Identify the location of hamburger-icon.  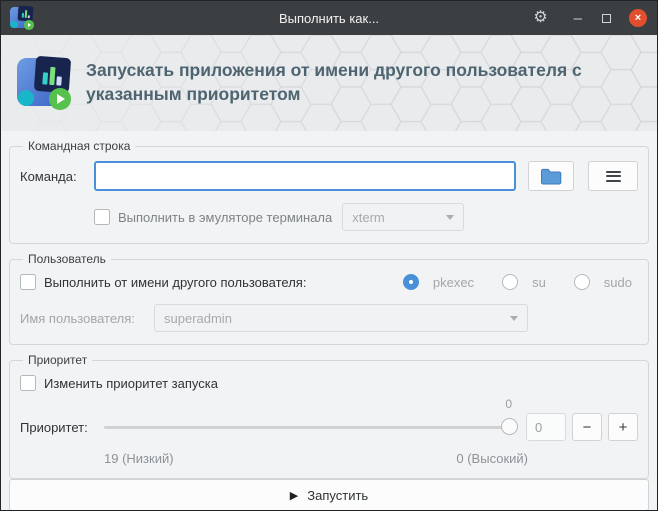
(613, 176).